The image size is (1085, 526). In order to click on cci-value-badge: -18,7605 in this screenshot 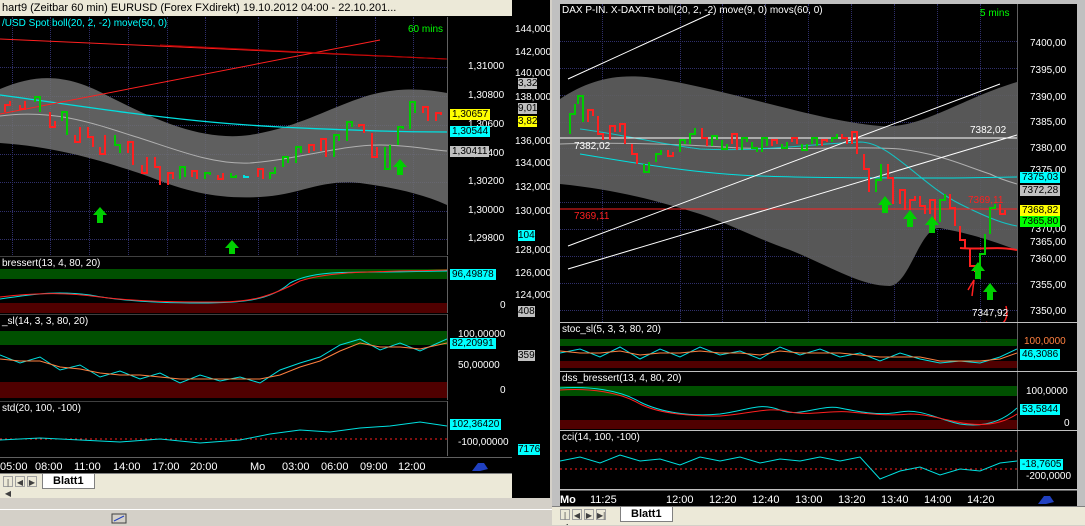, I will do `click(1042, 464)`.